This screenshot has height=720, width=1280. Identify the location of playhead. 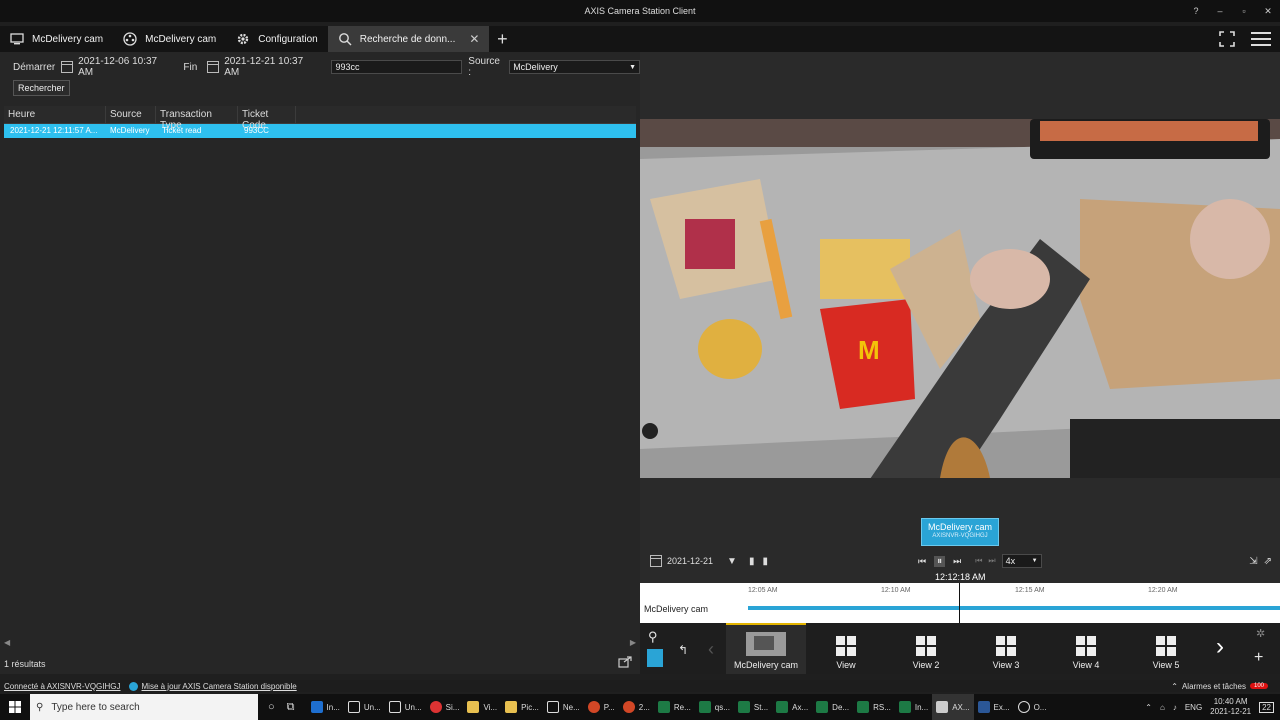
(959, 603).